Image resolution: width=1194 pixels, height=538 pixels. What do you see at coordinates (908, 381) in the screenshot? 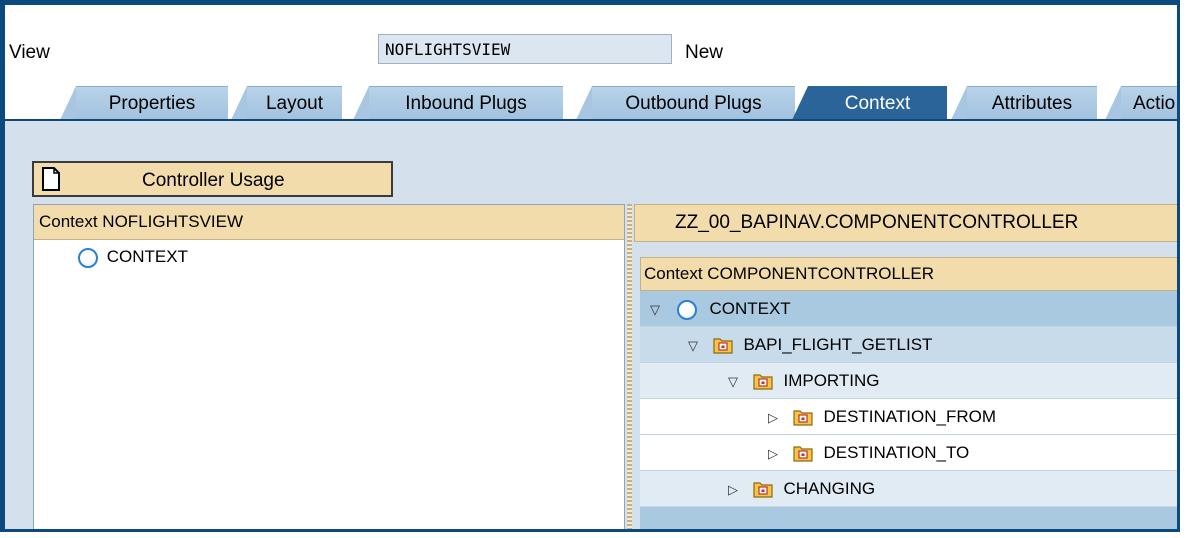
I see `tree-node-importing: ▽ IMPORTING` at bounding box center [908, 381].